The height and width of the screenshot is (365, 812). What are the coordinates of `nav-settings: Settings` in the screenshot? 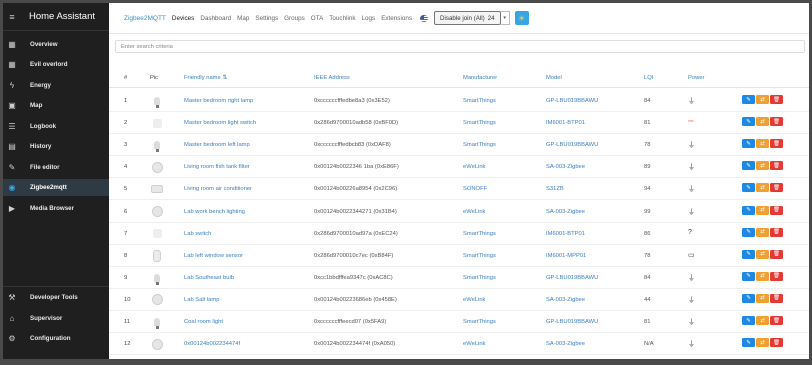 It's located at (266, 18).